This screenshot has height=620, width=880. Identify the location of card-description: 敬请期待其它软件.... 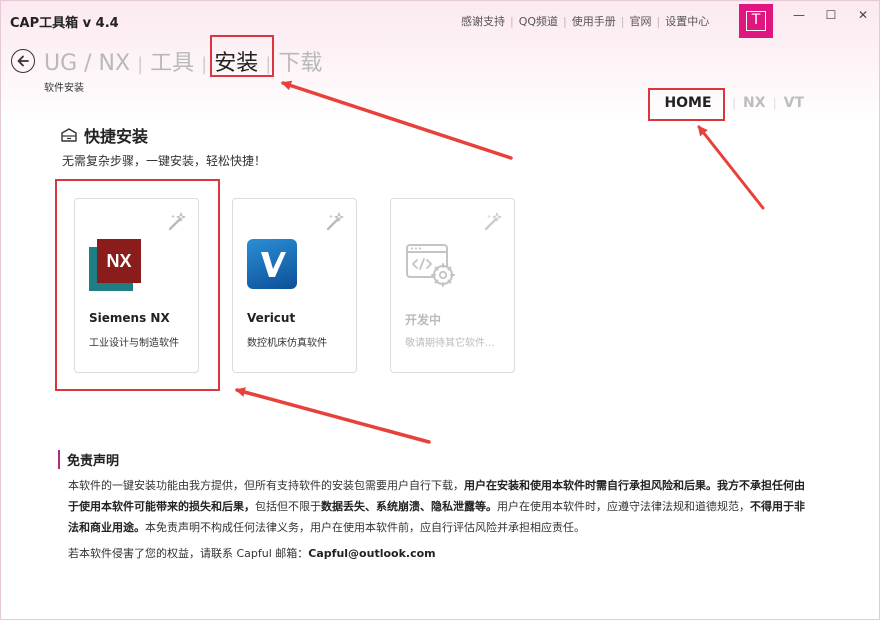
(450, 343).